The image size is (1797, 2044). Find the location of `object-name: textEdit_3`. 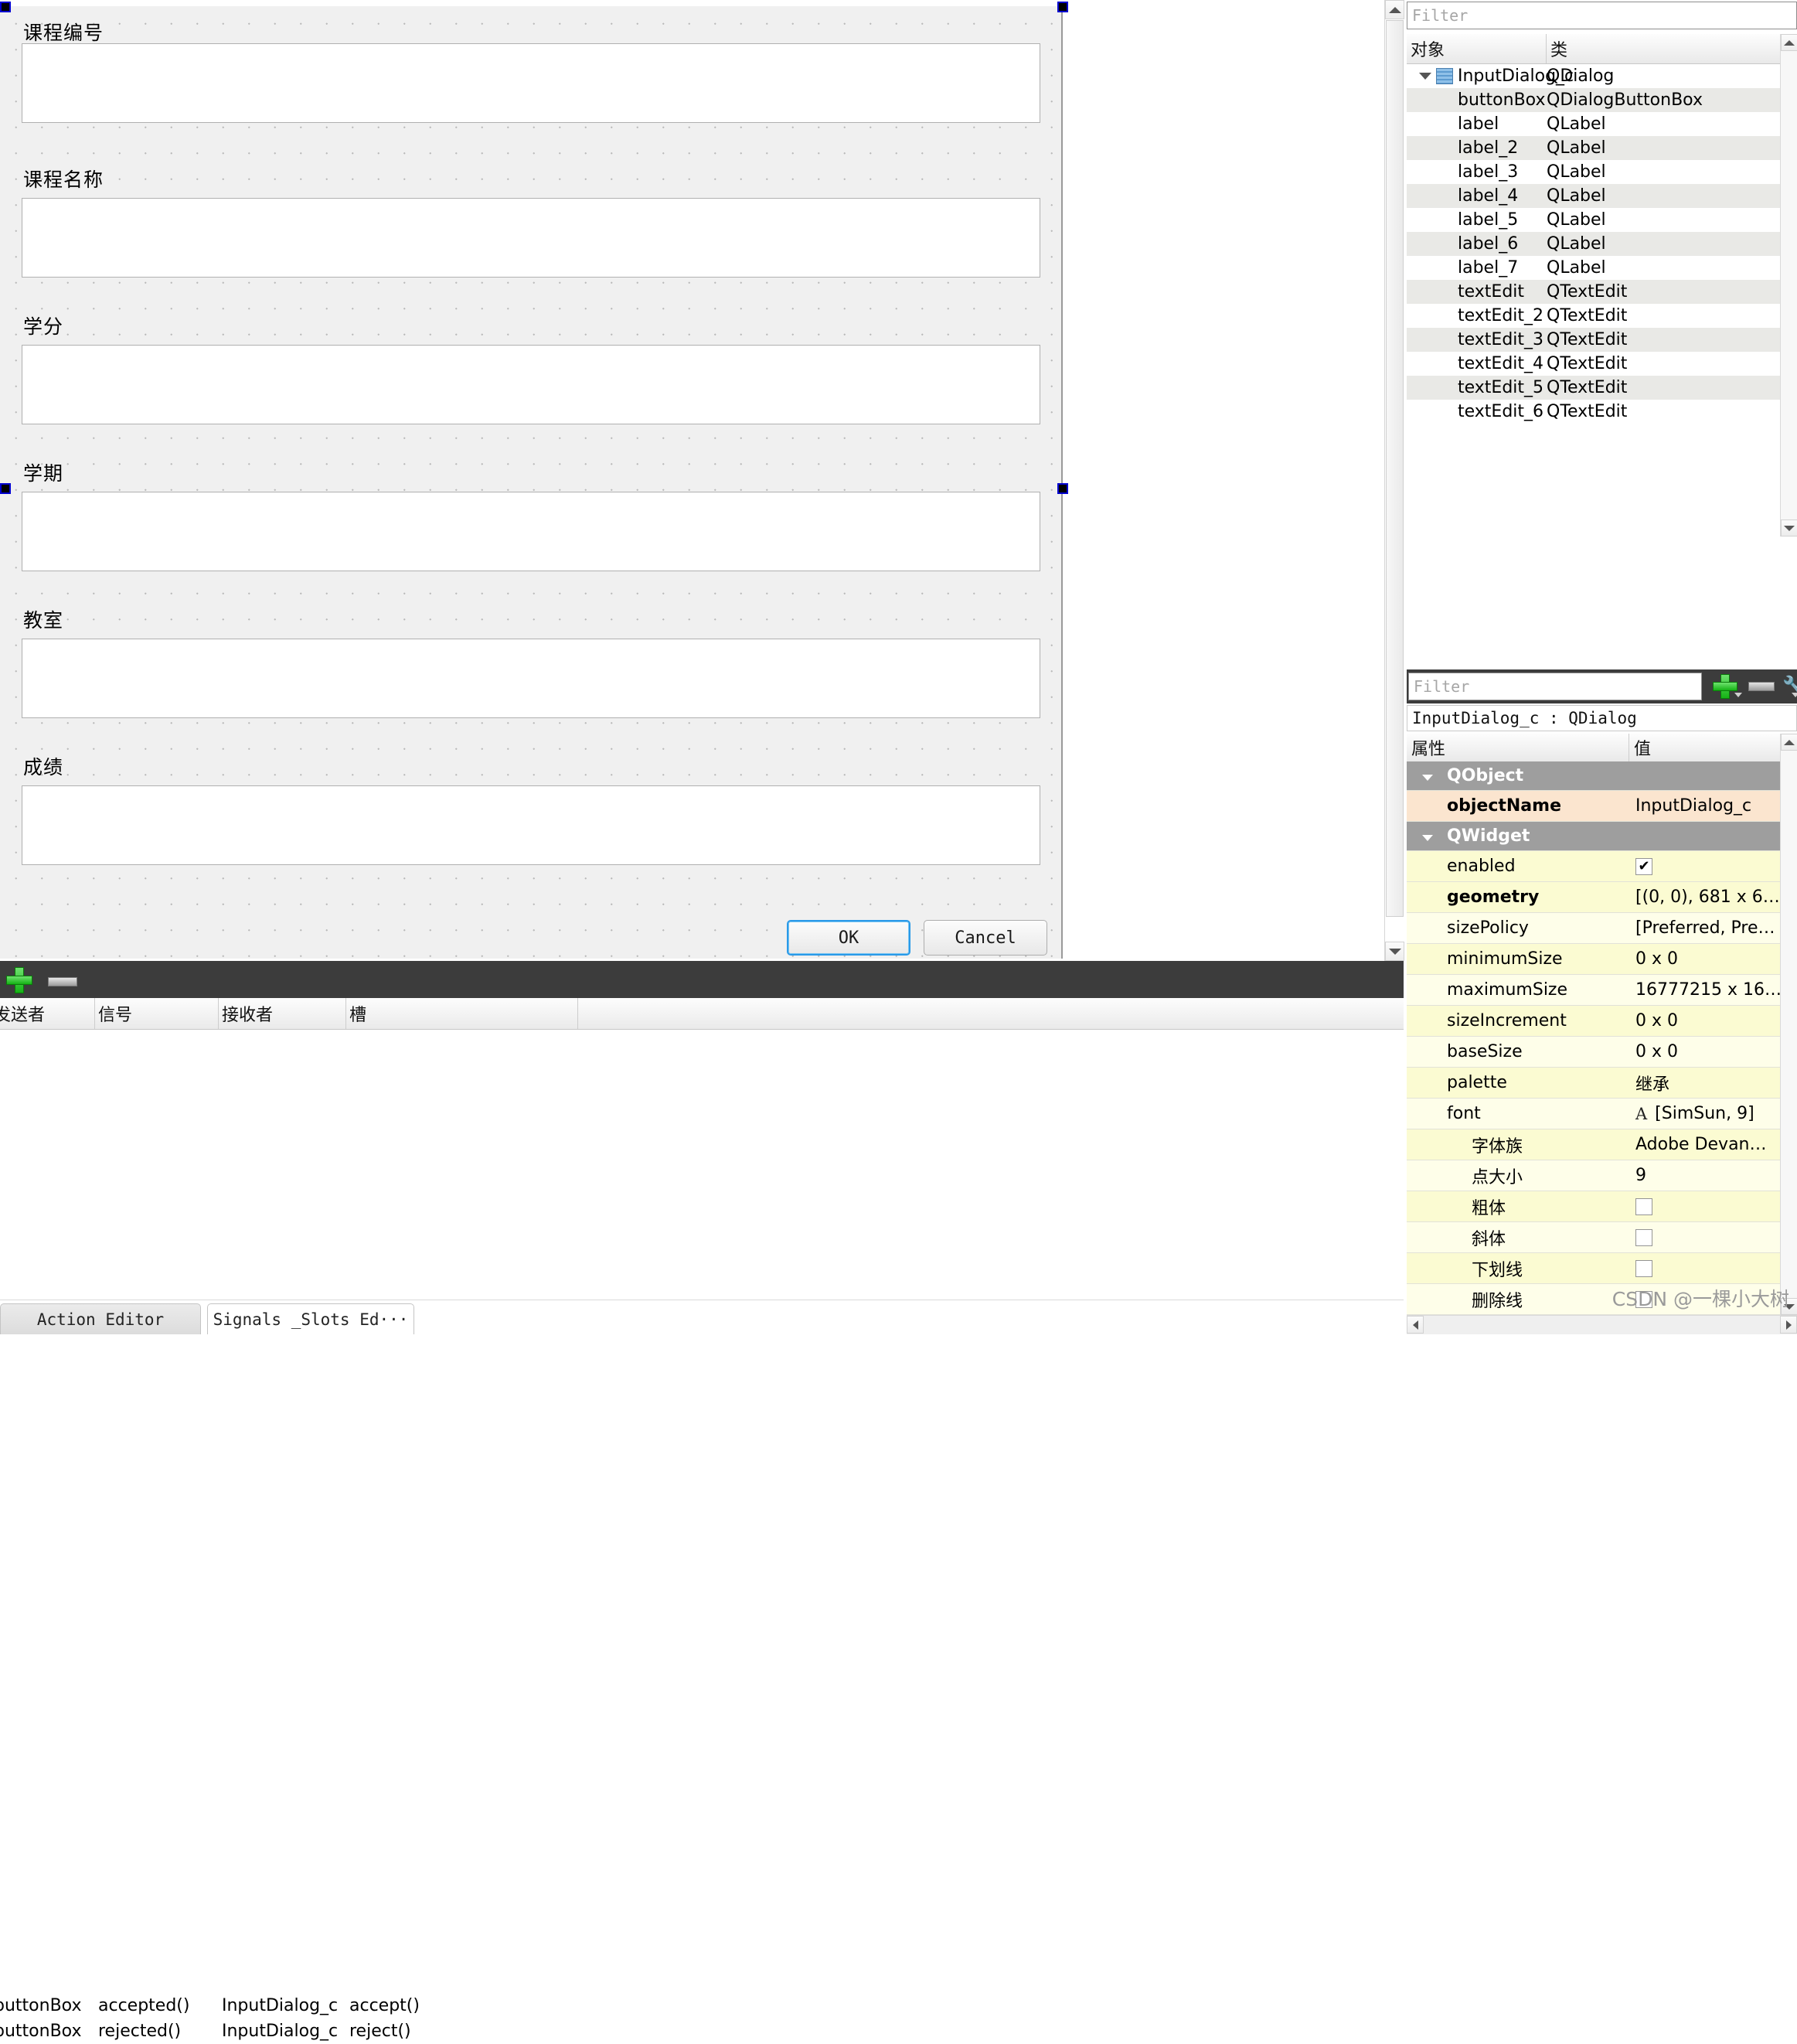

object-name: textEdit_3 is located at coordinates (1500, 340).